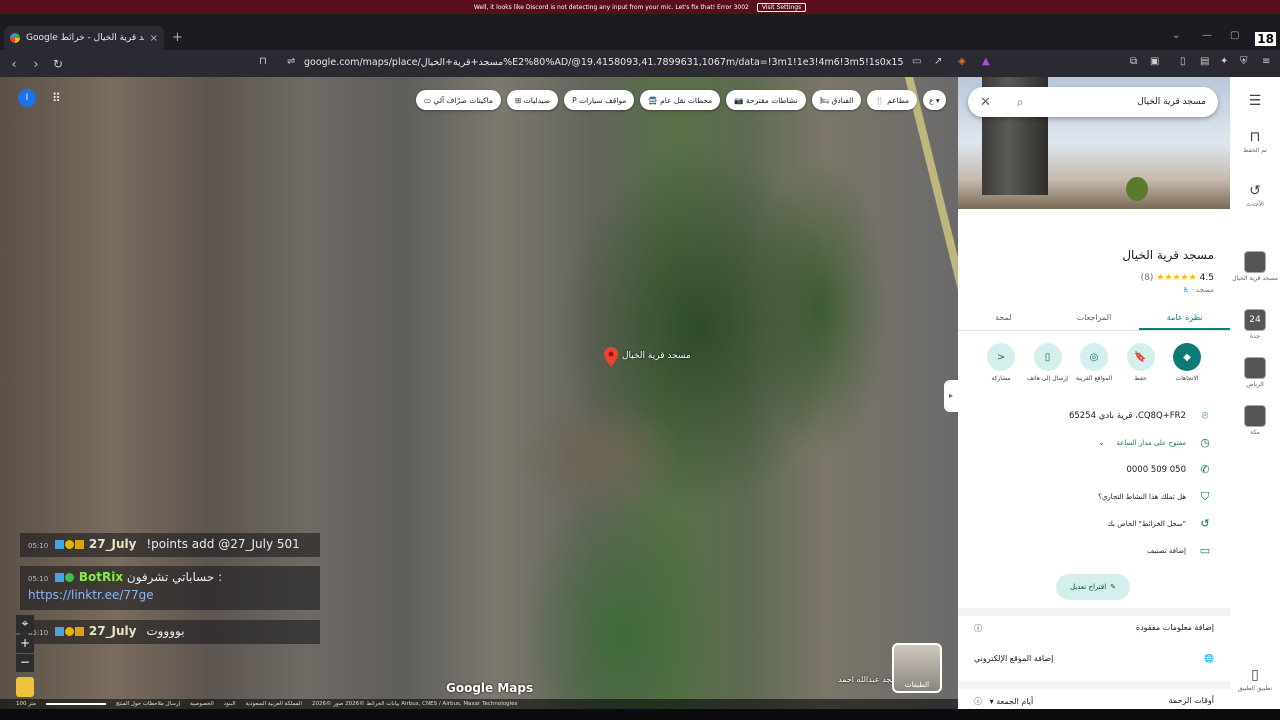 This screenshot has width=1280, height=720. What do you see at coordinates (1168, 255) in the screenshot?
I see `place-title: مسجد قرية الخيال` at bounding box center [1168, 255].